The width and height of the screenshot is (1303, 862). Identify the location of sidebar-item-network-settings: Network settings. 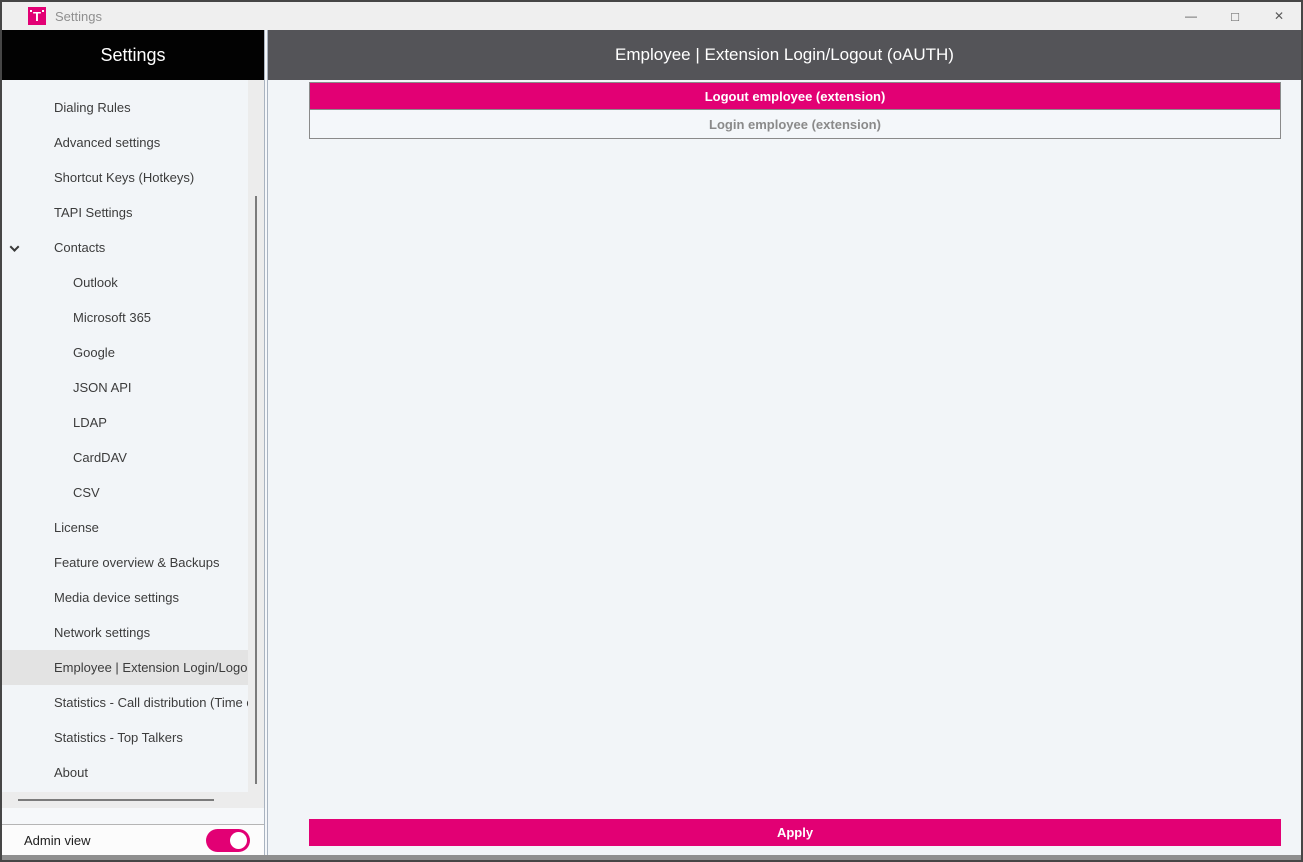
(125, 632).